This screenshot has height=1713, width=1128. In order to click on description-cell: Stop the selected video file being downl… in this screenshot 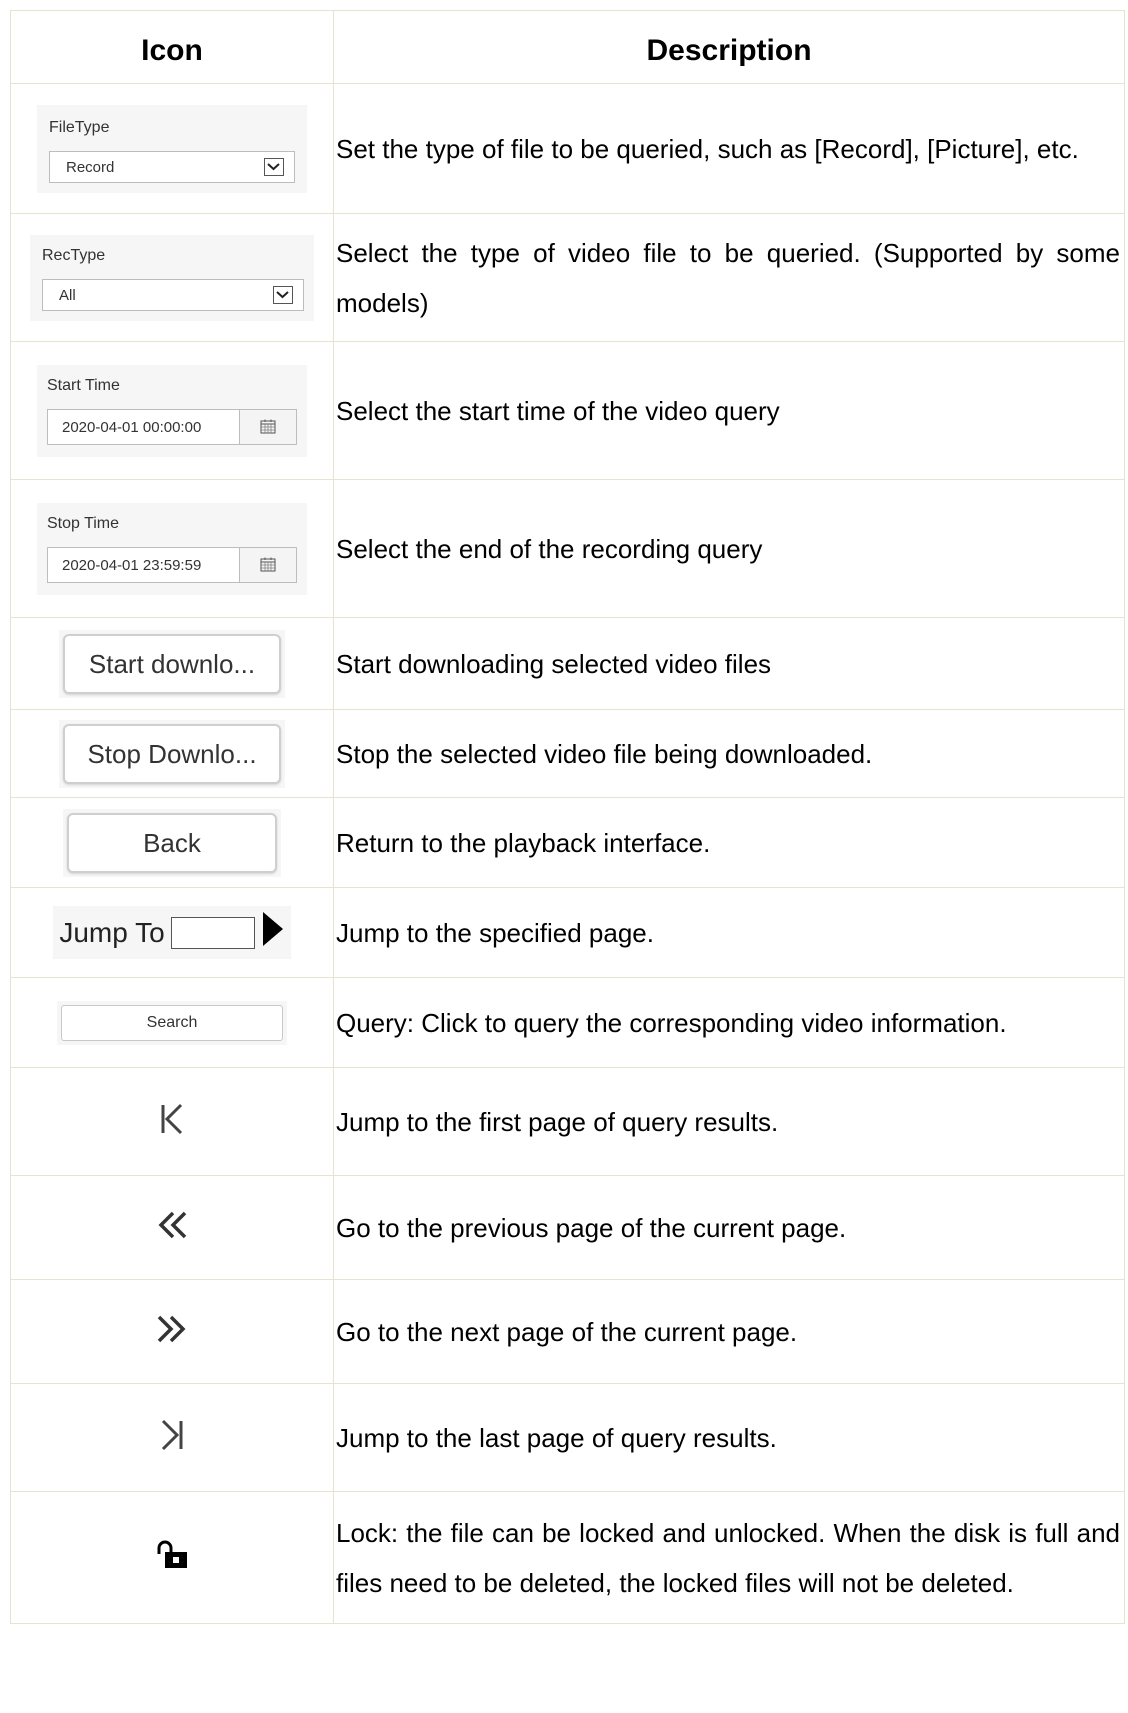, I will do `click(729, 753)`.